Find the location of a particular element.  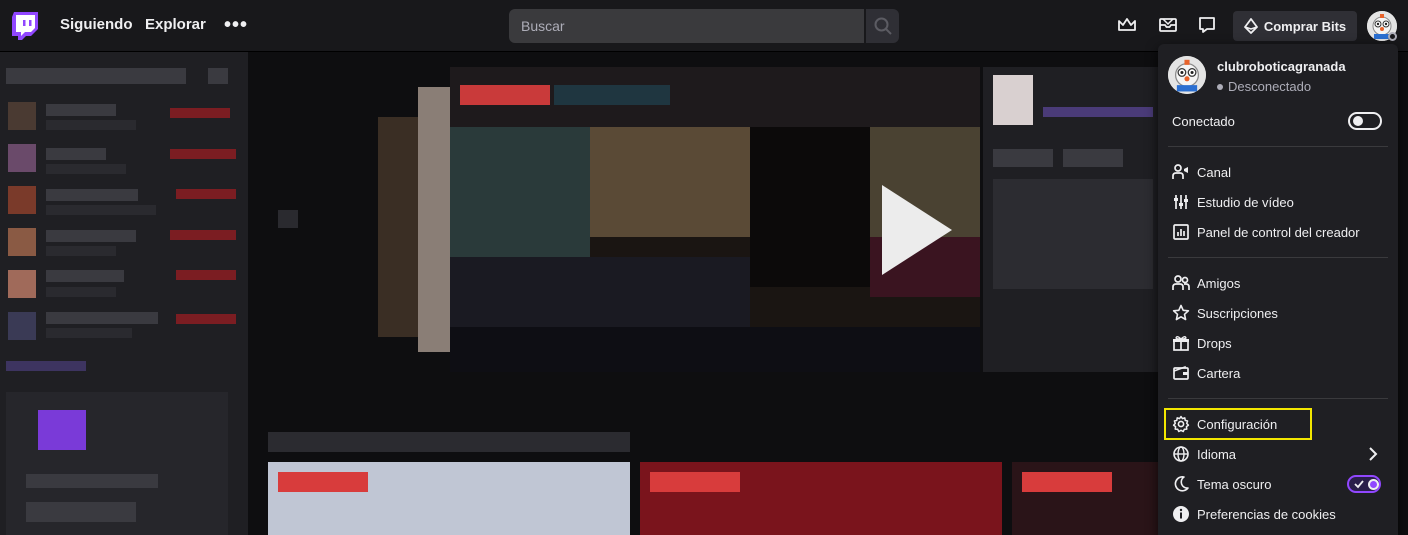

moon-icon is located at coordinates (1181, 484).